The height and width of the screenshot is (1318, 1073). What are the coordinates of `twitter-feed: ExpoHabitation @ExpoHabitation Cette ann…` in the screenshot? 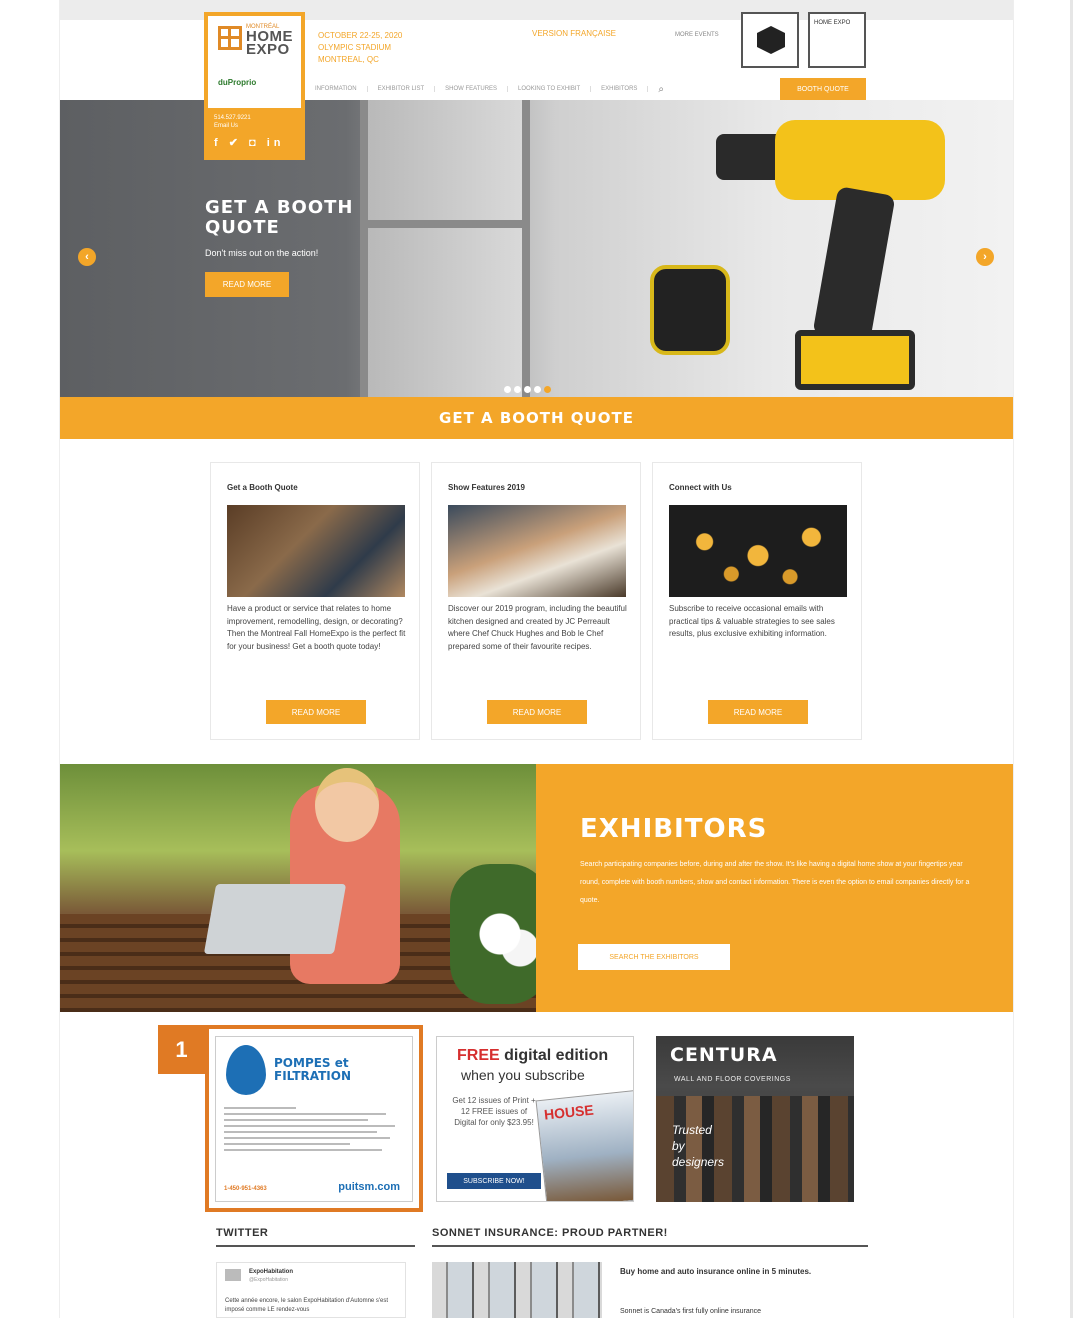 It's located at (311, 1290).